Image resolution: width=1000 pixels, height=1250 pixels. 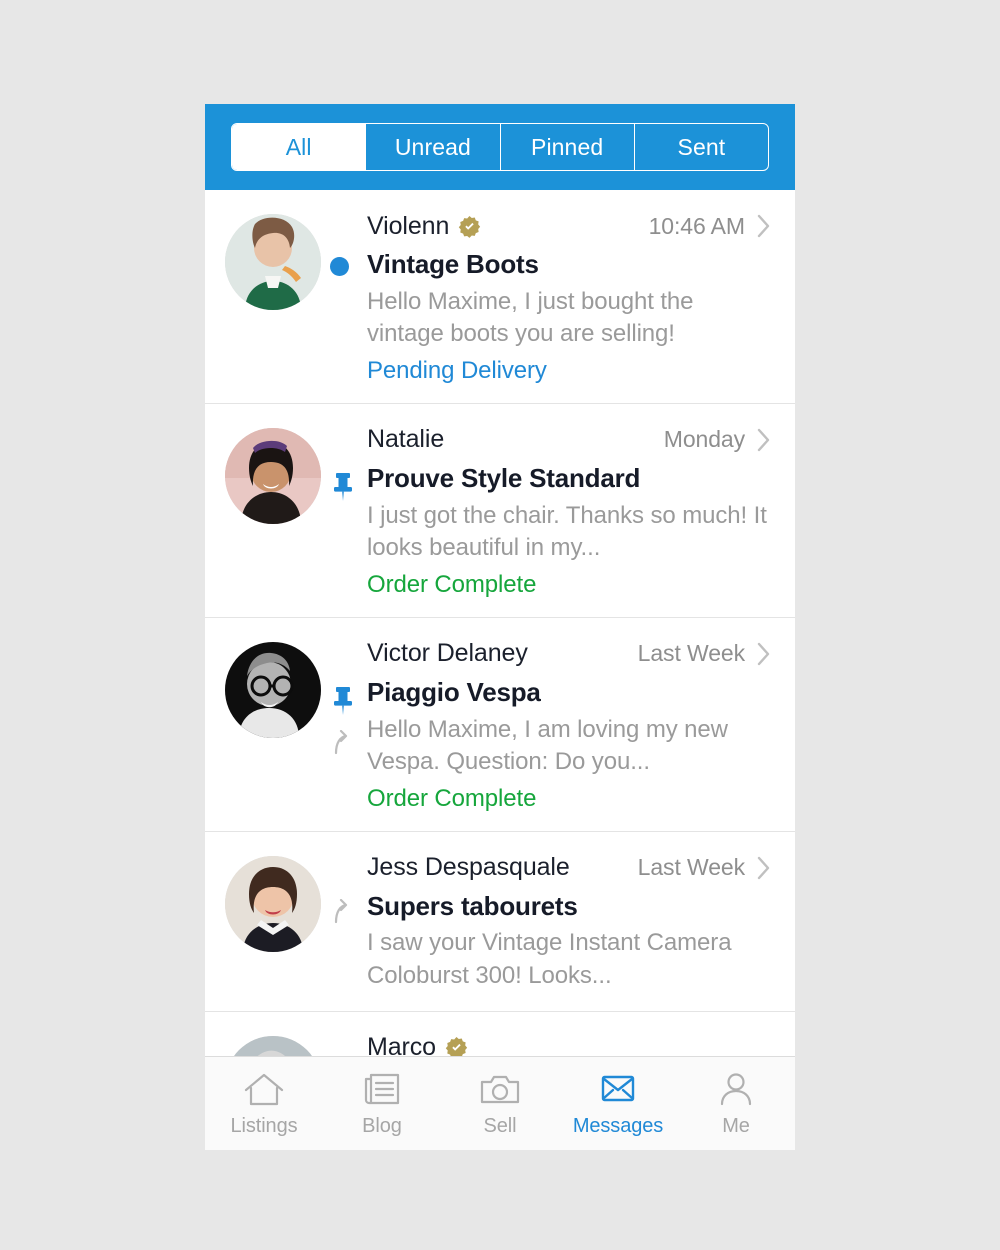 What do you see at coordinates (339, 266) in the screenshot?
I see `unread-dot-icon` at bounding box center [339, 266].